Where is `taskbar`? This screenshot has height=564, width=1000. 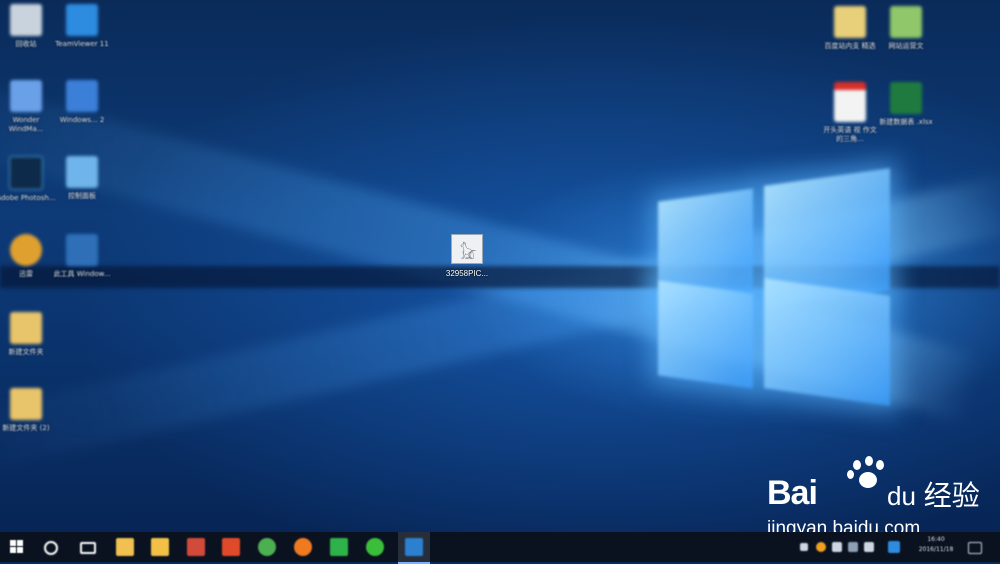
taskbar is located at coordinates (500, 548).